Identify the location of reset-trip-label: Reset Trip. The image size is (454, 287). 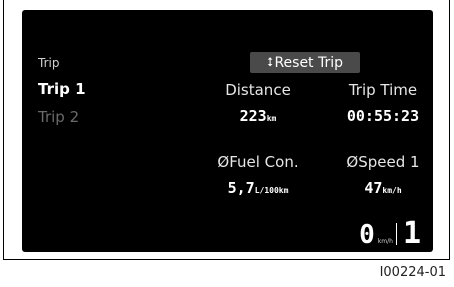
(309, 62).